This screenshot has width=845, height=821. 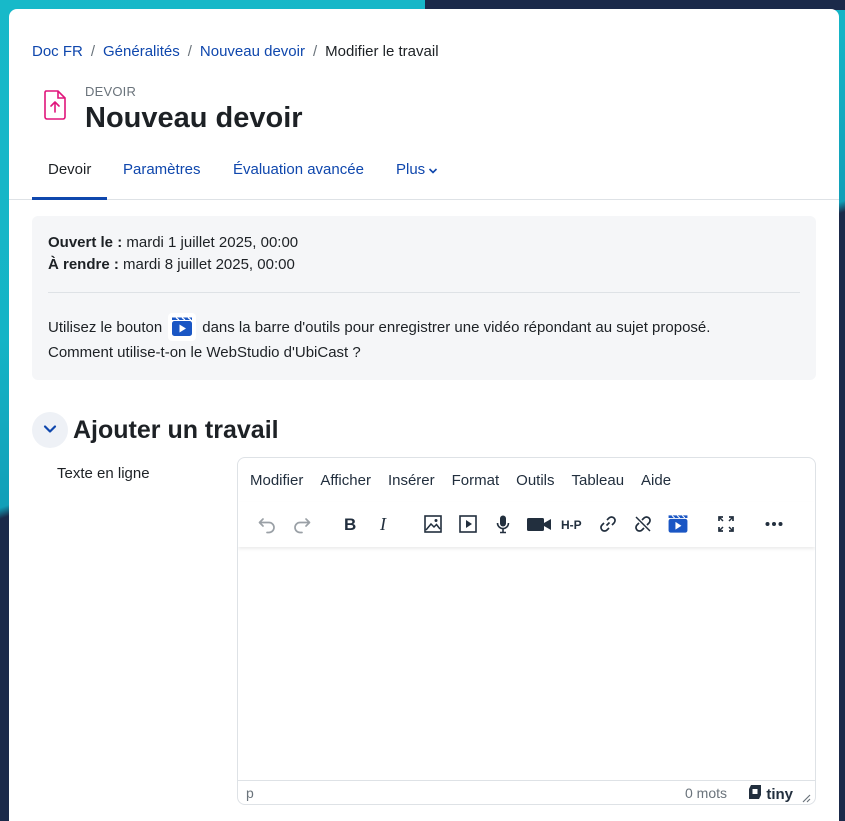 I want to click on section-header: Ajouter un travail, so click(x=155, y=430).